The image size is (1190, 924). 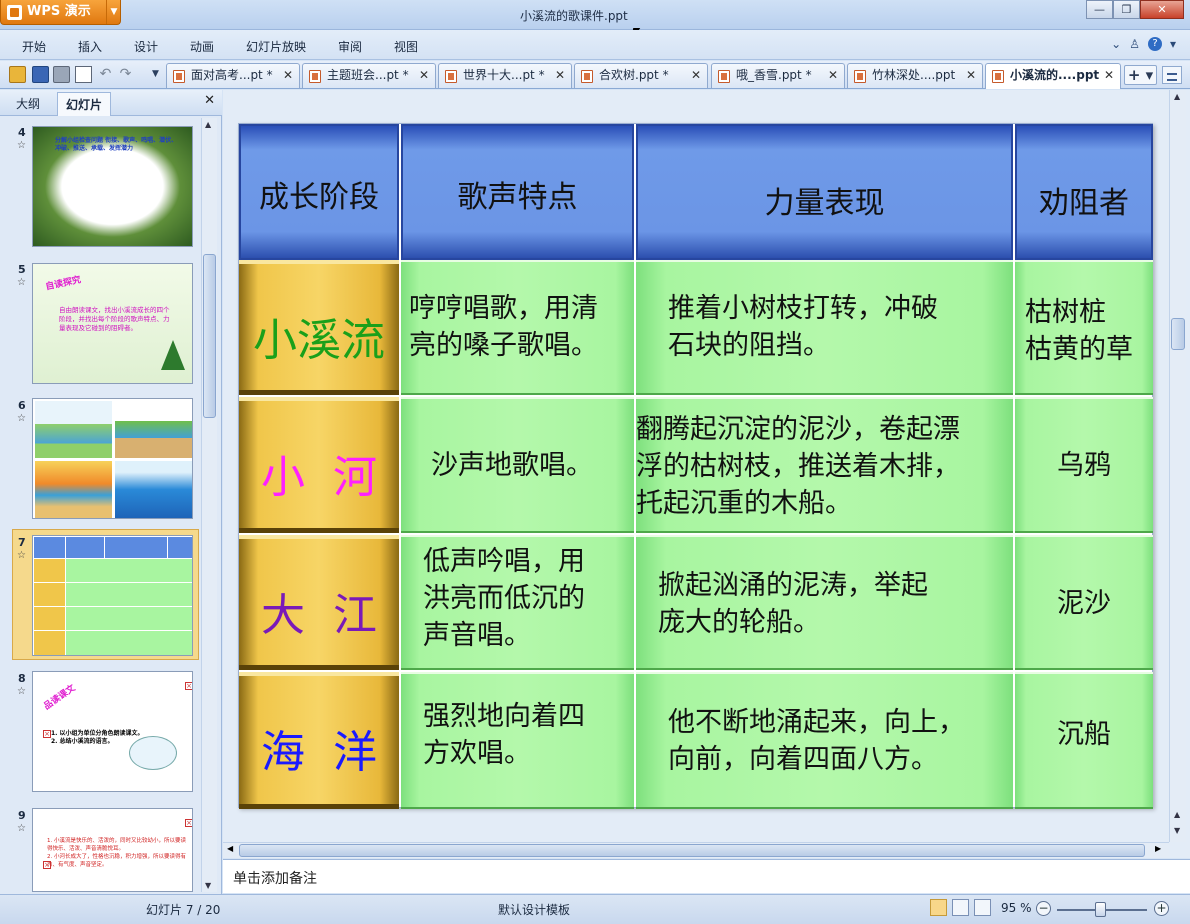 What do you see at coordinates (1158, 848) in the screenshot?
I see `scroll-right-icon: ▶` at bounding box center [1158, 848].